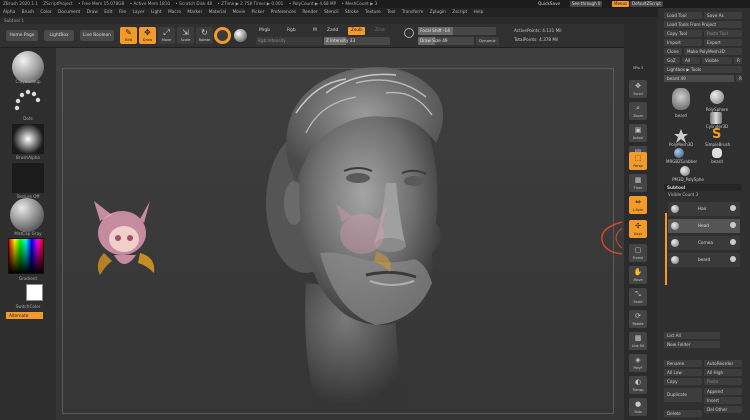  Describe the element at coordinates (638, 133) in the screenshot. I see `actual-button: ▣ Actual` at that location.